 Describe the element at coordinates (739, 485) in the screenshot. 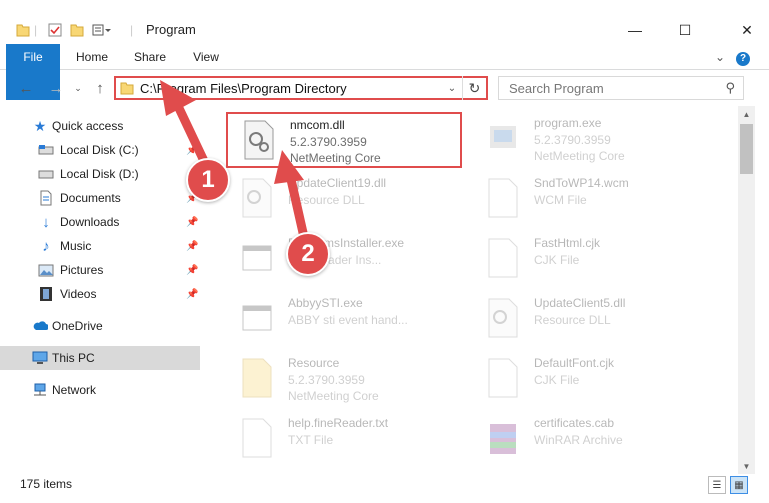

I see `tiles-view-icon: ▦` at that location.